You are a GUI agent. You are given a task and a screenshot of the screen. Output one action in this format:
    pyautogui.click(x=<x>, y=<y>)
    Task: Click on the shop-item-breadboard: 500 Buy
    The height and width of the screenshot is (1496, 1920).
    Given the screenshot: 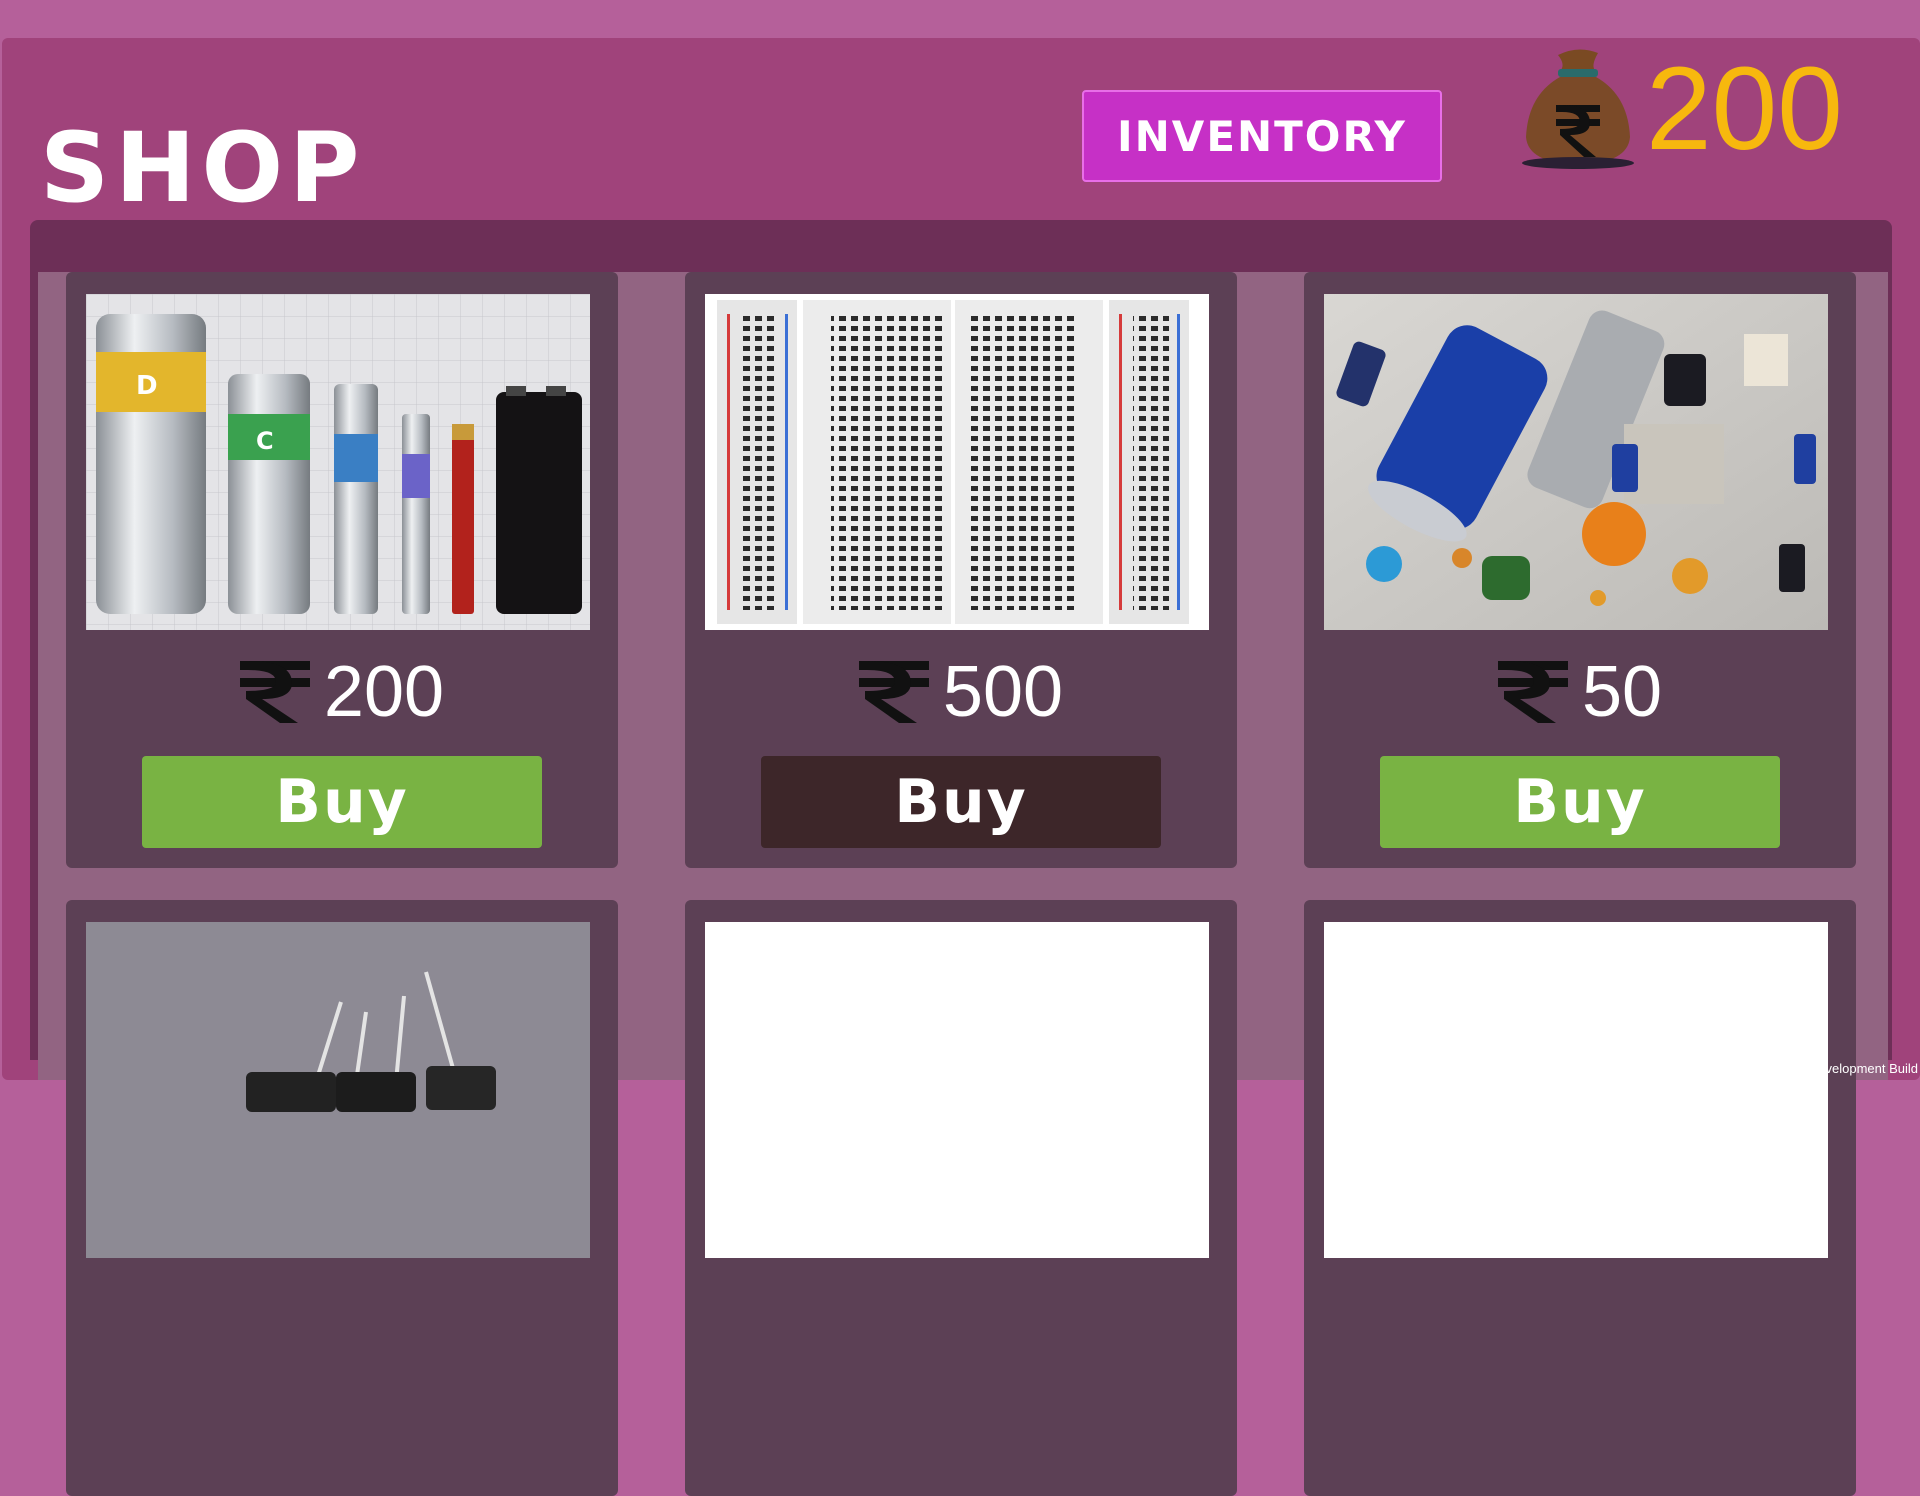 What is the action you would take?
    pyautogui.click(x=961, y=570)
    